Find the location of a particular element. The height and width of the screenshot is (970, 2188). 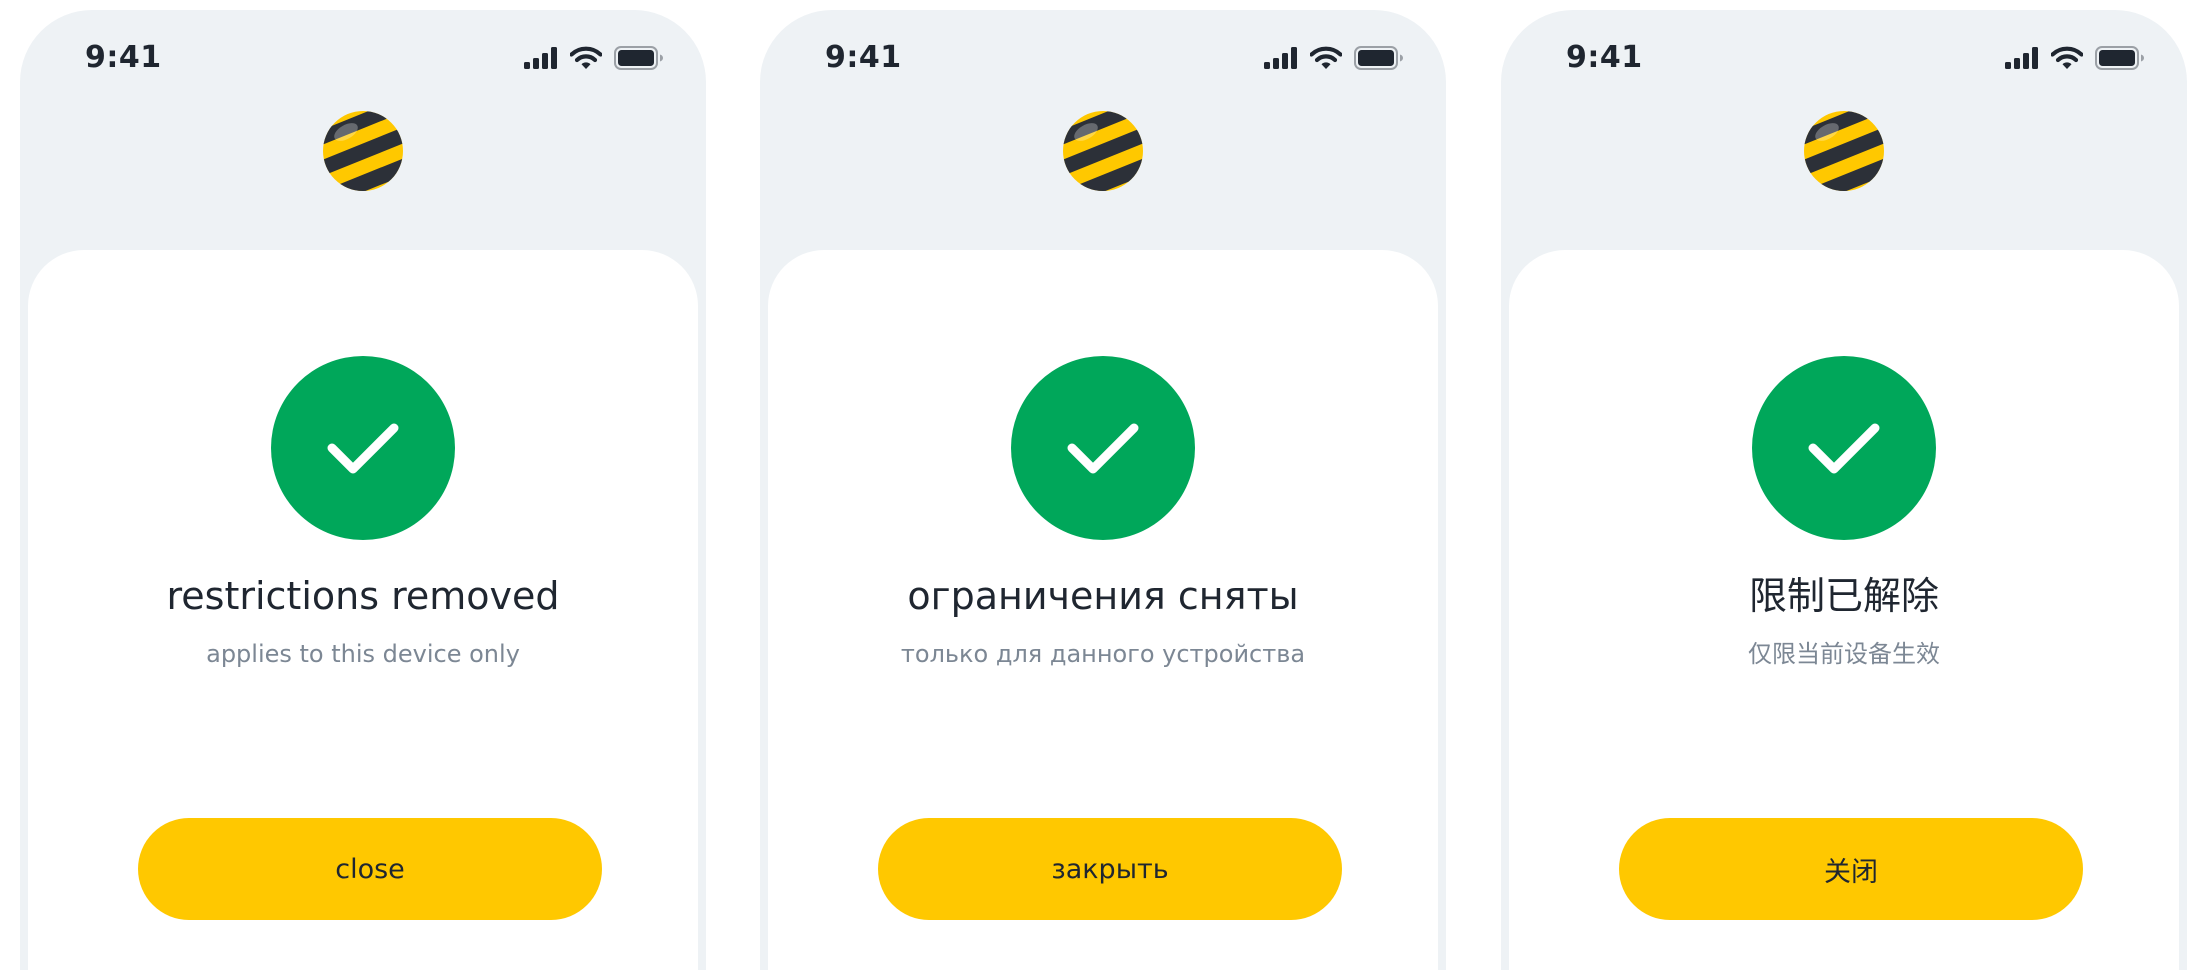

status-subtitle: только для данного устройства is located at coordinates (1103, 654).